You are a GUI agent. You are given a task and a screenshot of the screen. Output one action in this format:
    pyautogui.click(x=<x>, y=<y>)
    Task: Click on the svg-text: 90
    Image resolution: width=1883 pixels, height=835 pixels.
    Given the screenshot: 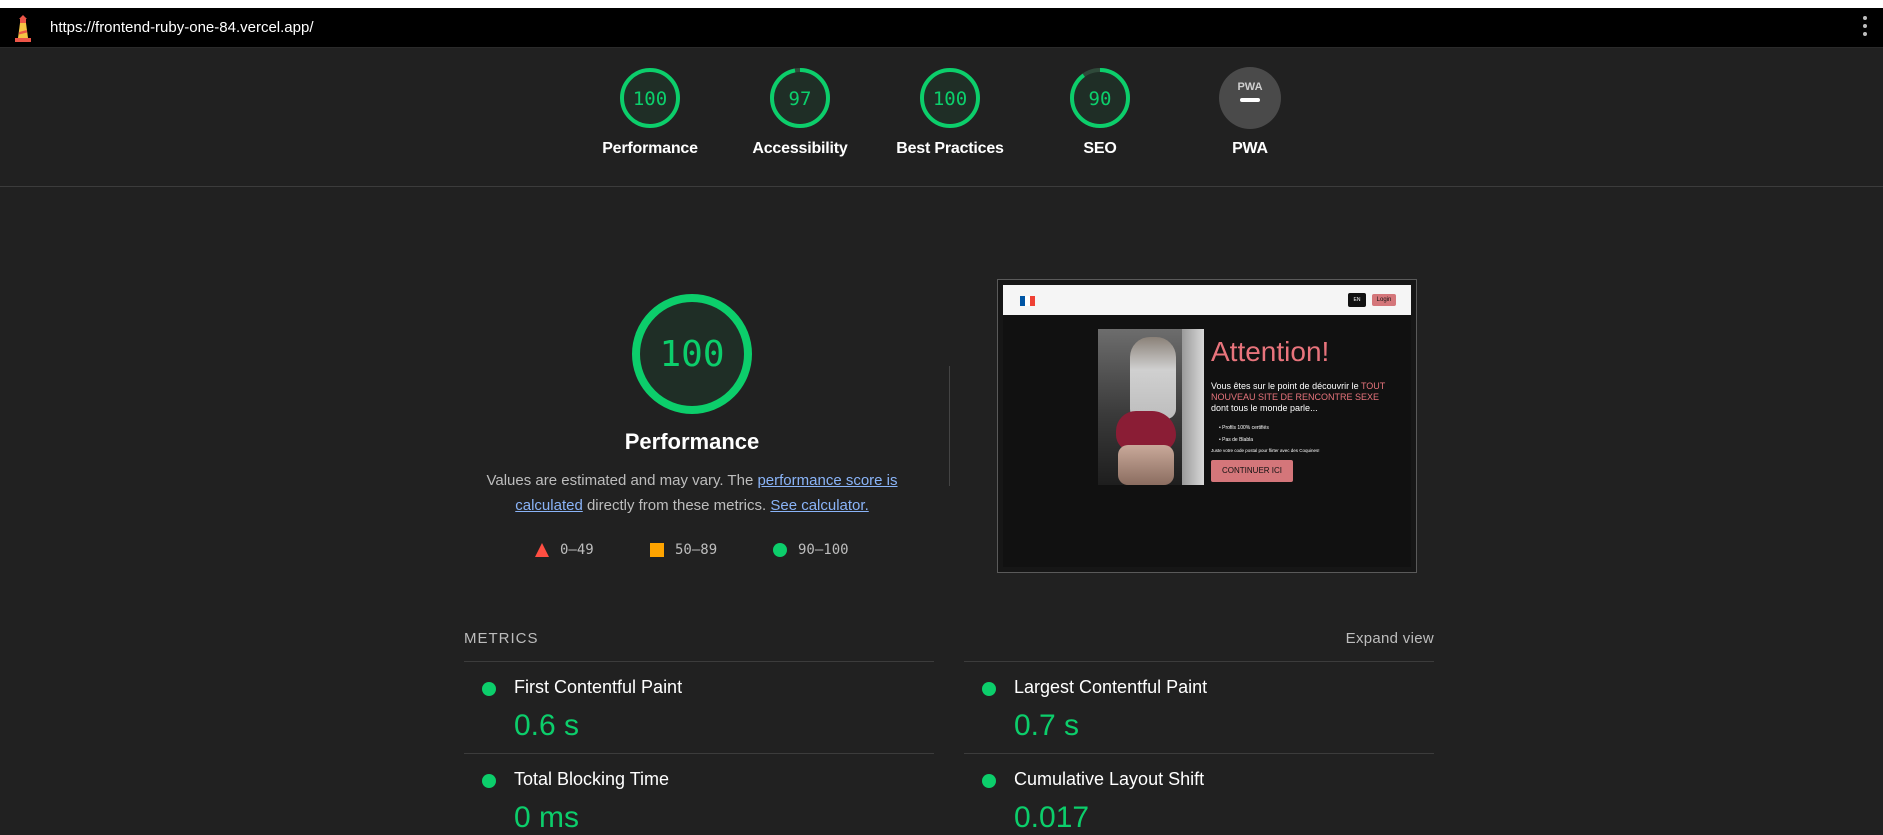 What is the action you would take?
    pyautogui.click(x=1100, y=99)
    